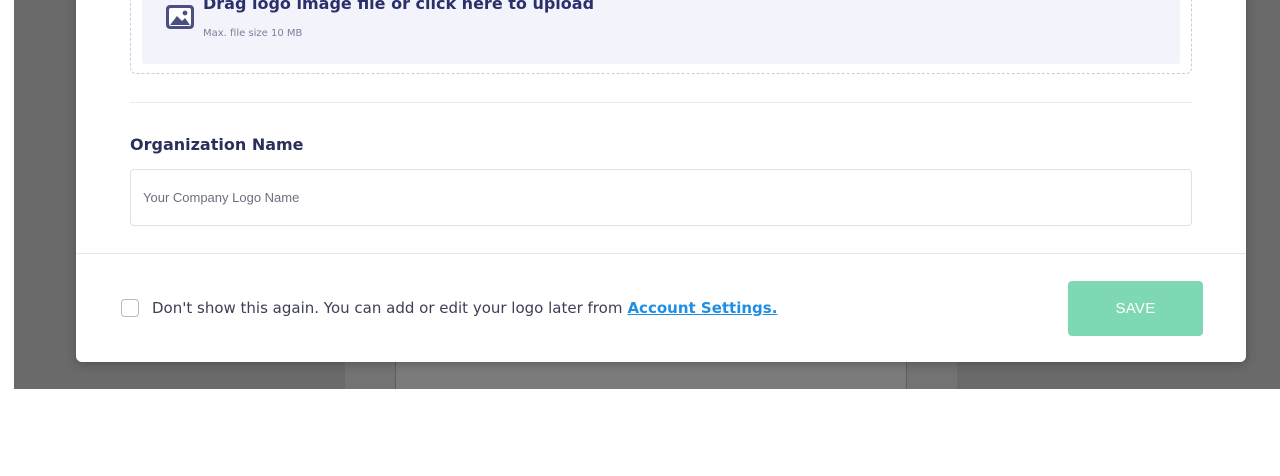 This screenshot has height=476, width=1280. I want to click on section-divider, so click(661, 102).